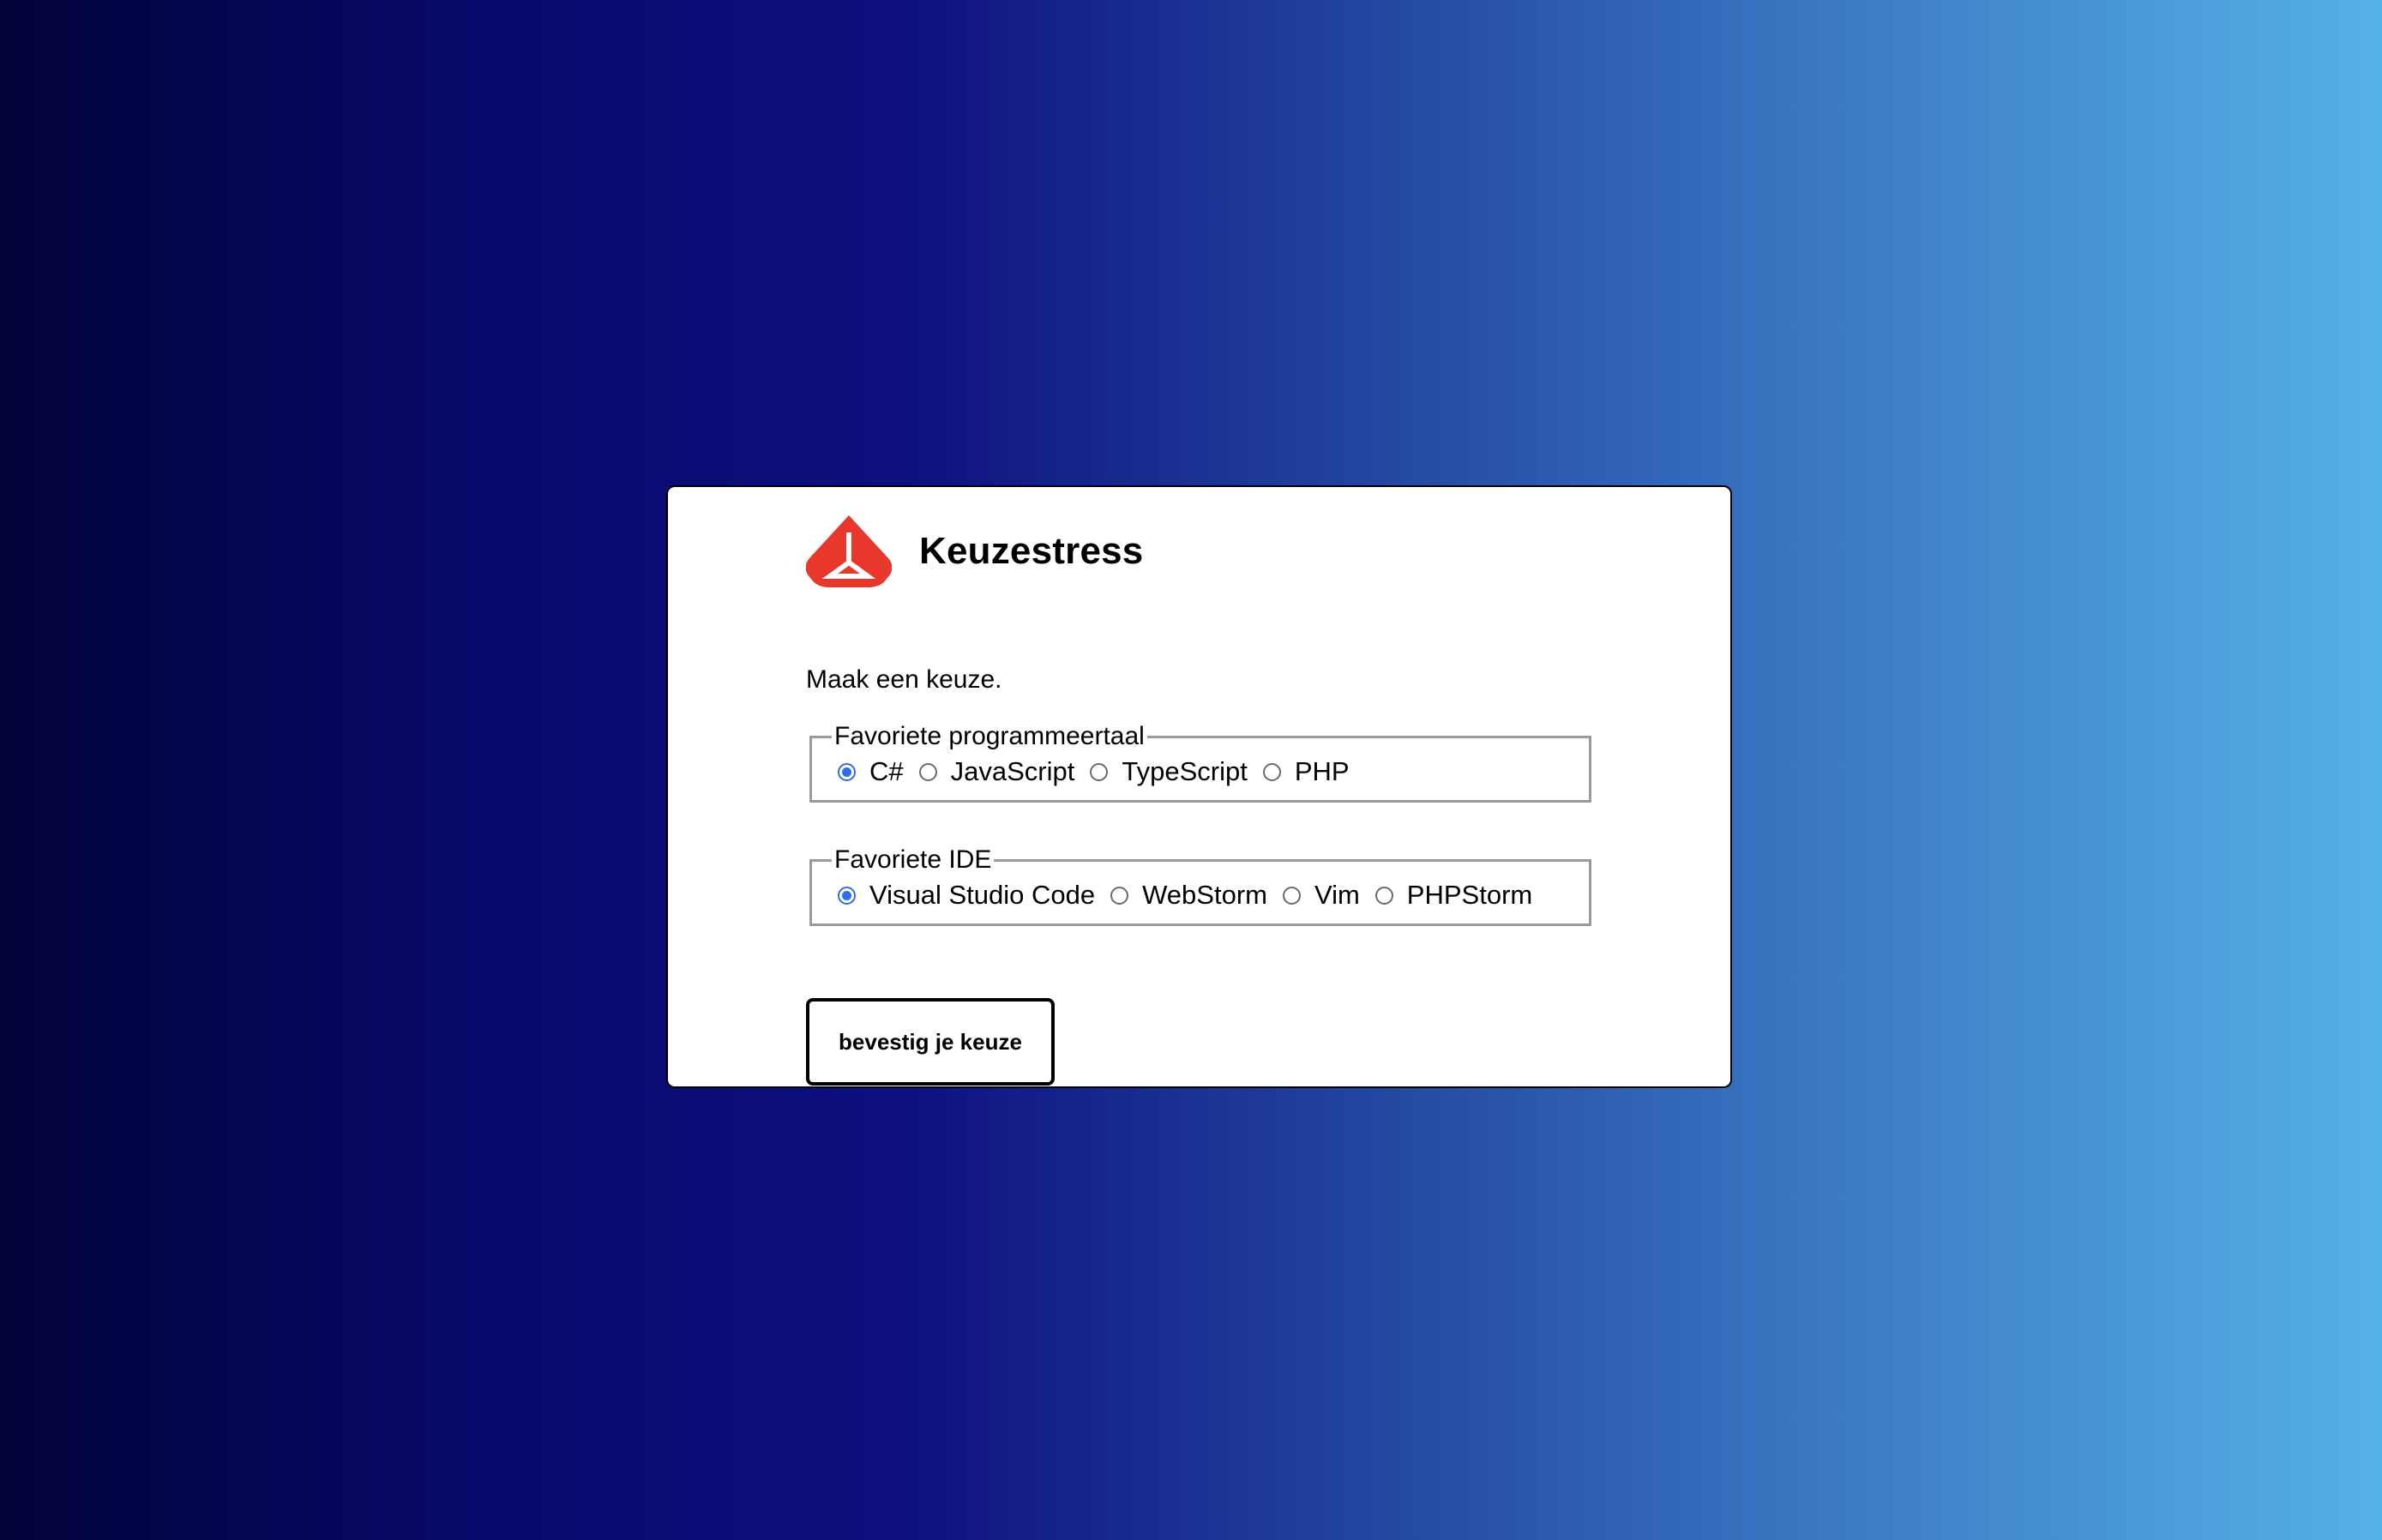 The width and height of the screenshot is (2382, 1540). What do you see at coordinates (904, 679) in the screenshot?
I see `intro-text: Maak een keuze.` at bounding box center [904, 679].